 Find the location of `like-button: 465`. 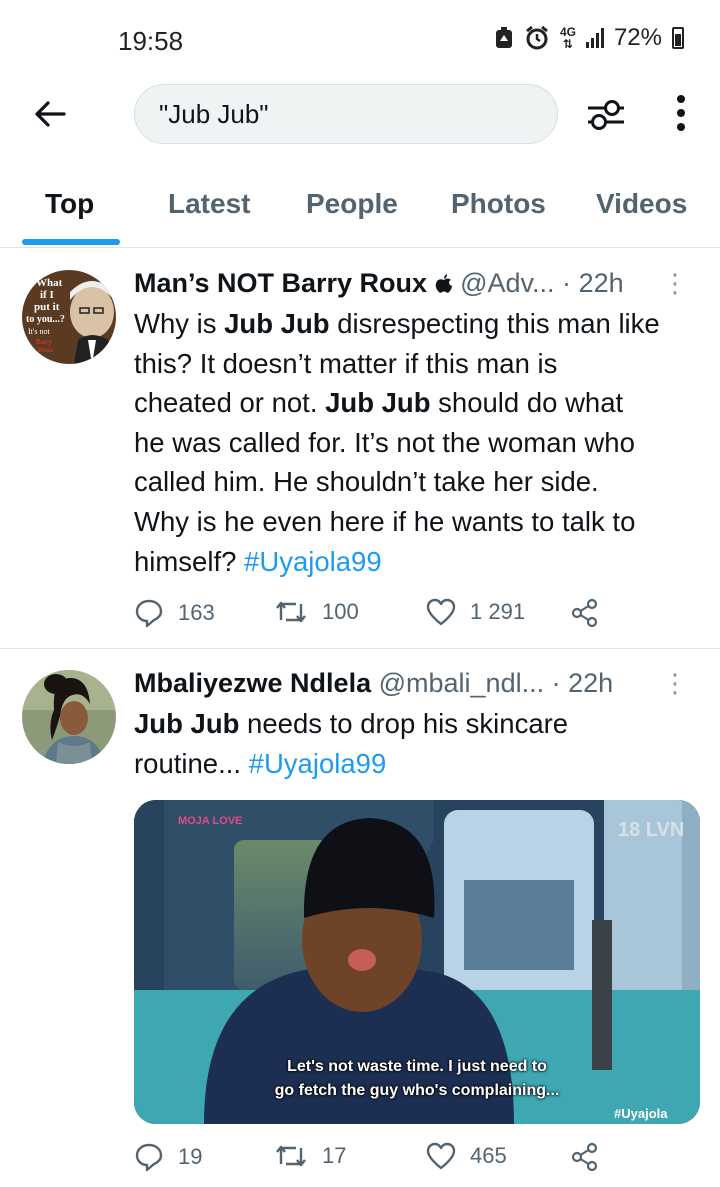

like-button: 465 is located at coordinates (466, 1156).